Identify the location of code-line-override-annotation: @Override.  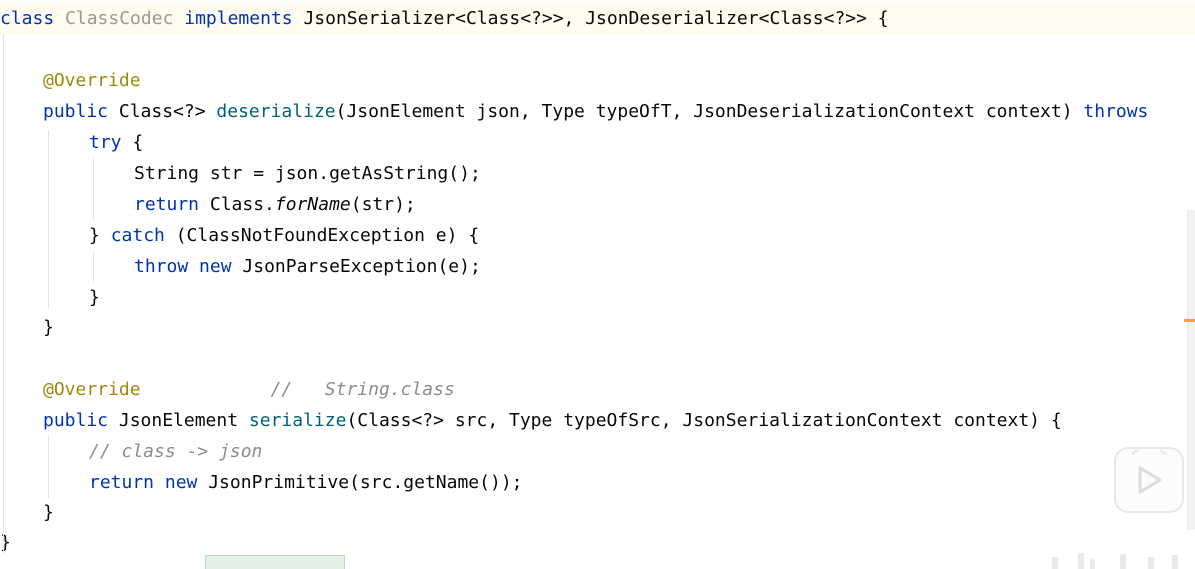
(92, 80).